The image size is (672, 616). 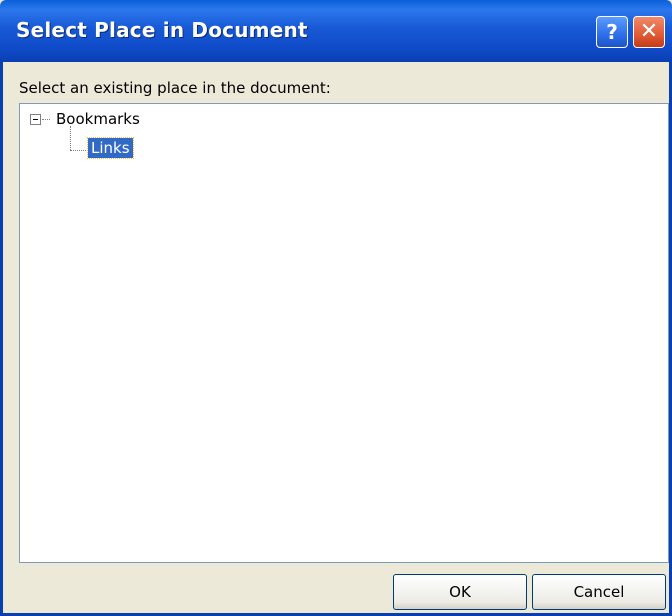 What do you see at coordinates (78, 150) in the screenshot?
I see `tree-connector-child` at bounding box center [78, 150].